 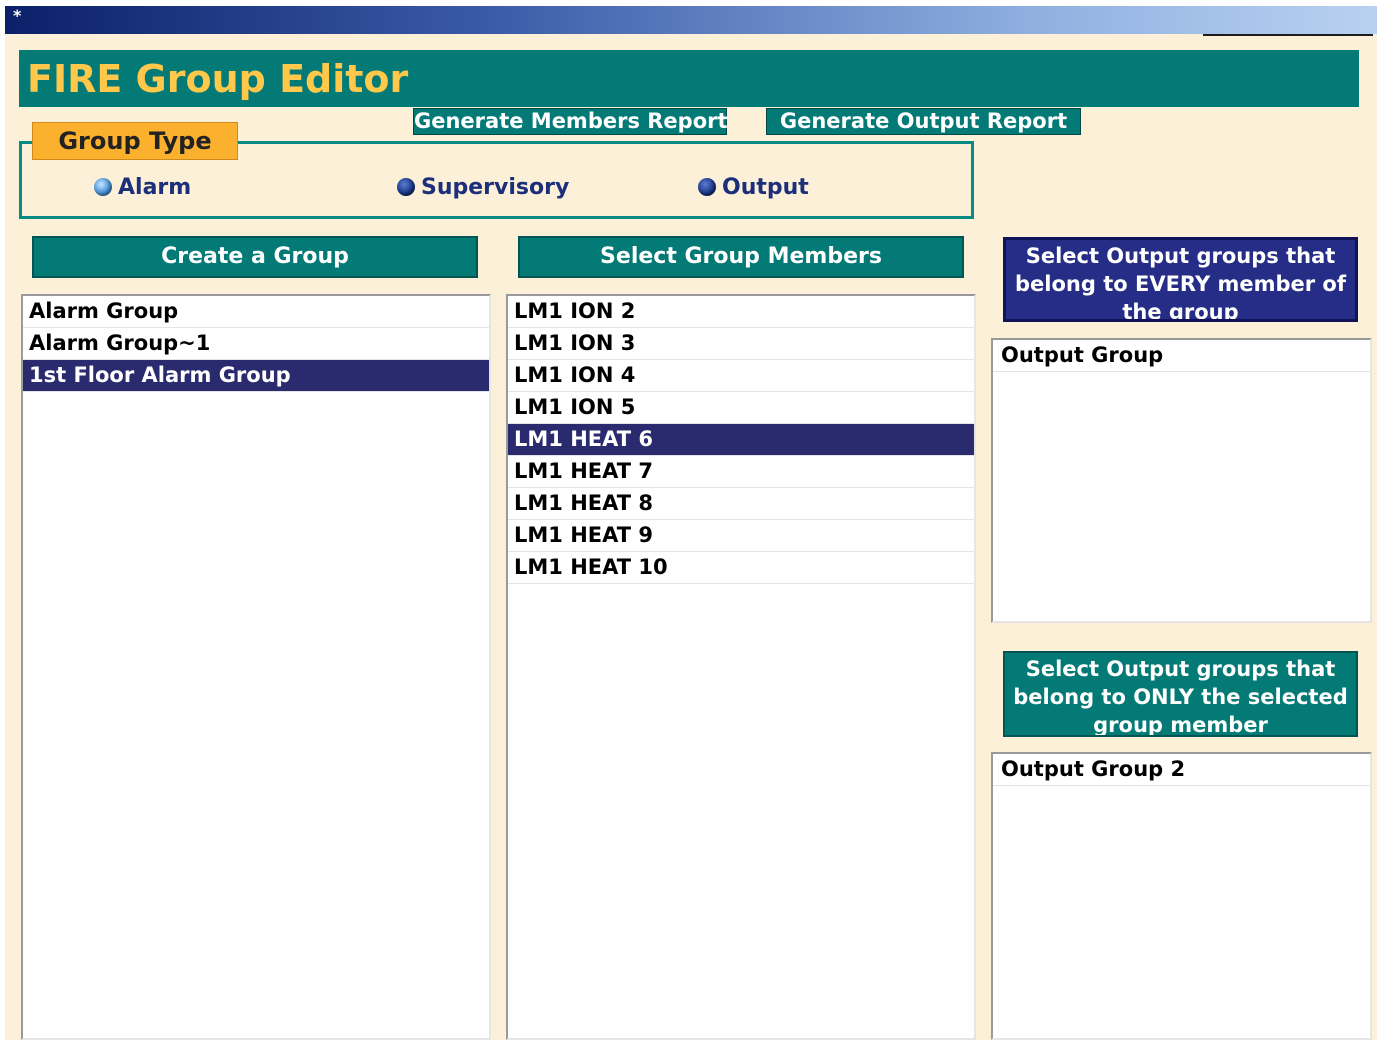 What do you see at coordinates (495, 187) in the screenshot?
I see `radio-supervisory-label: Supervisory` at bounding box center [495, 187].